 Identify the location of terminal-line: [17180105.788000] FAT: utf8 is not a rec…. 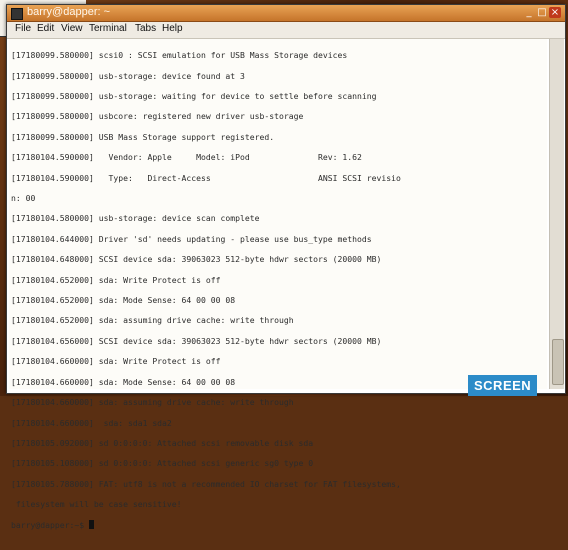
(206, 483).